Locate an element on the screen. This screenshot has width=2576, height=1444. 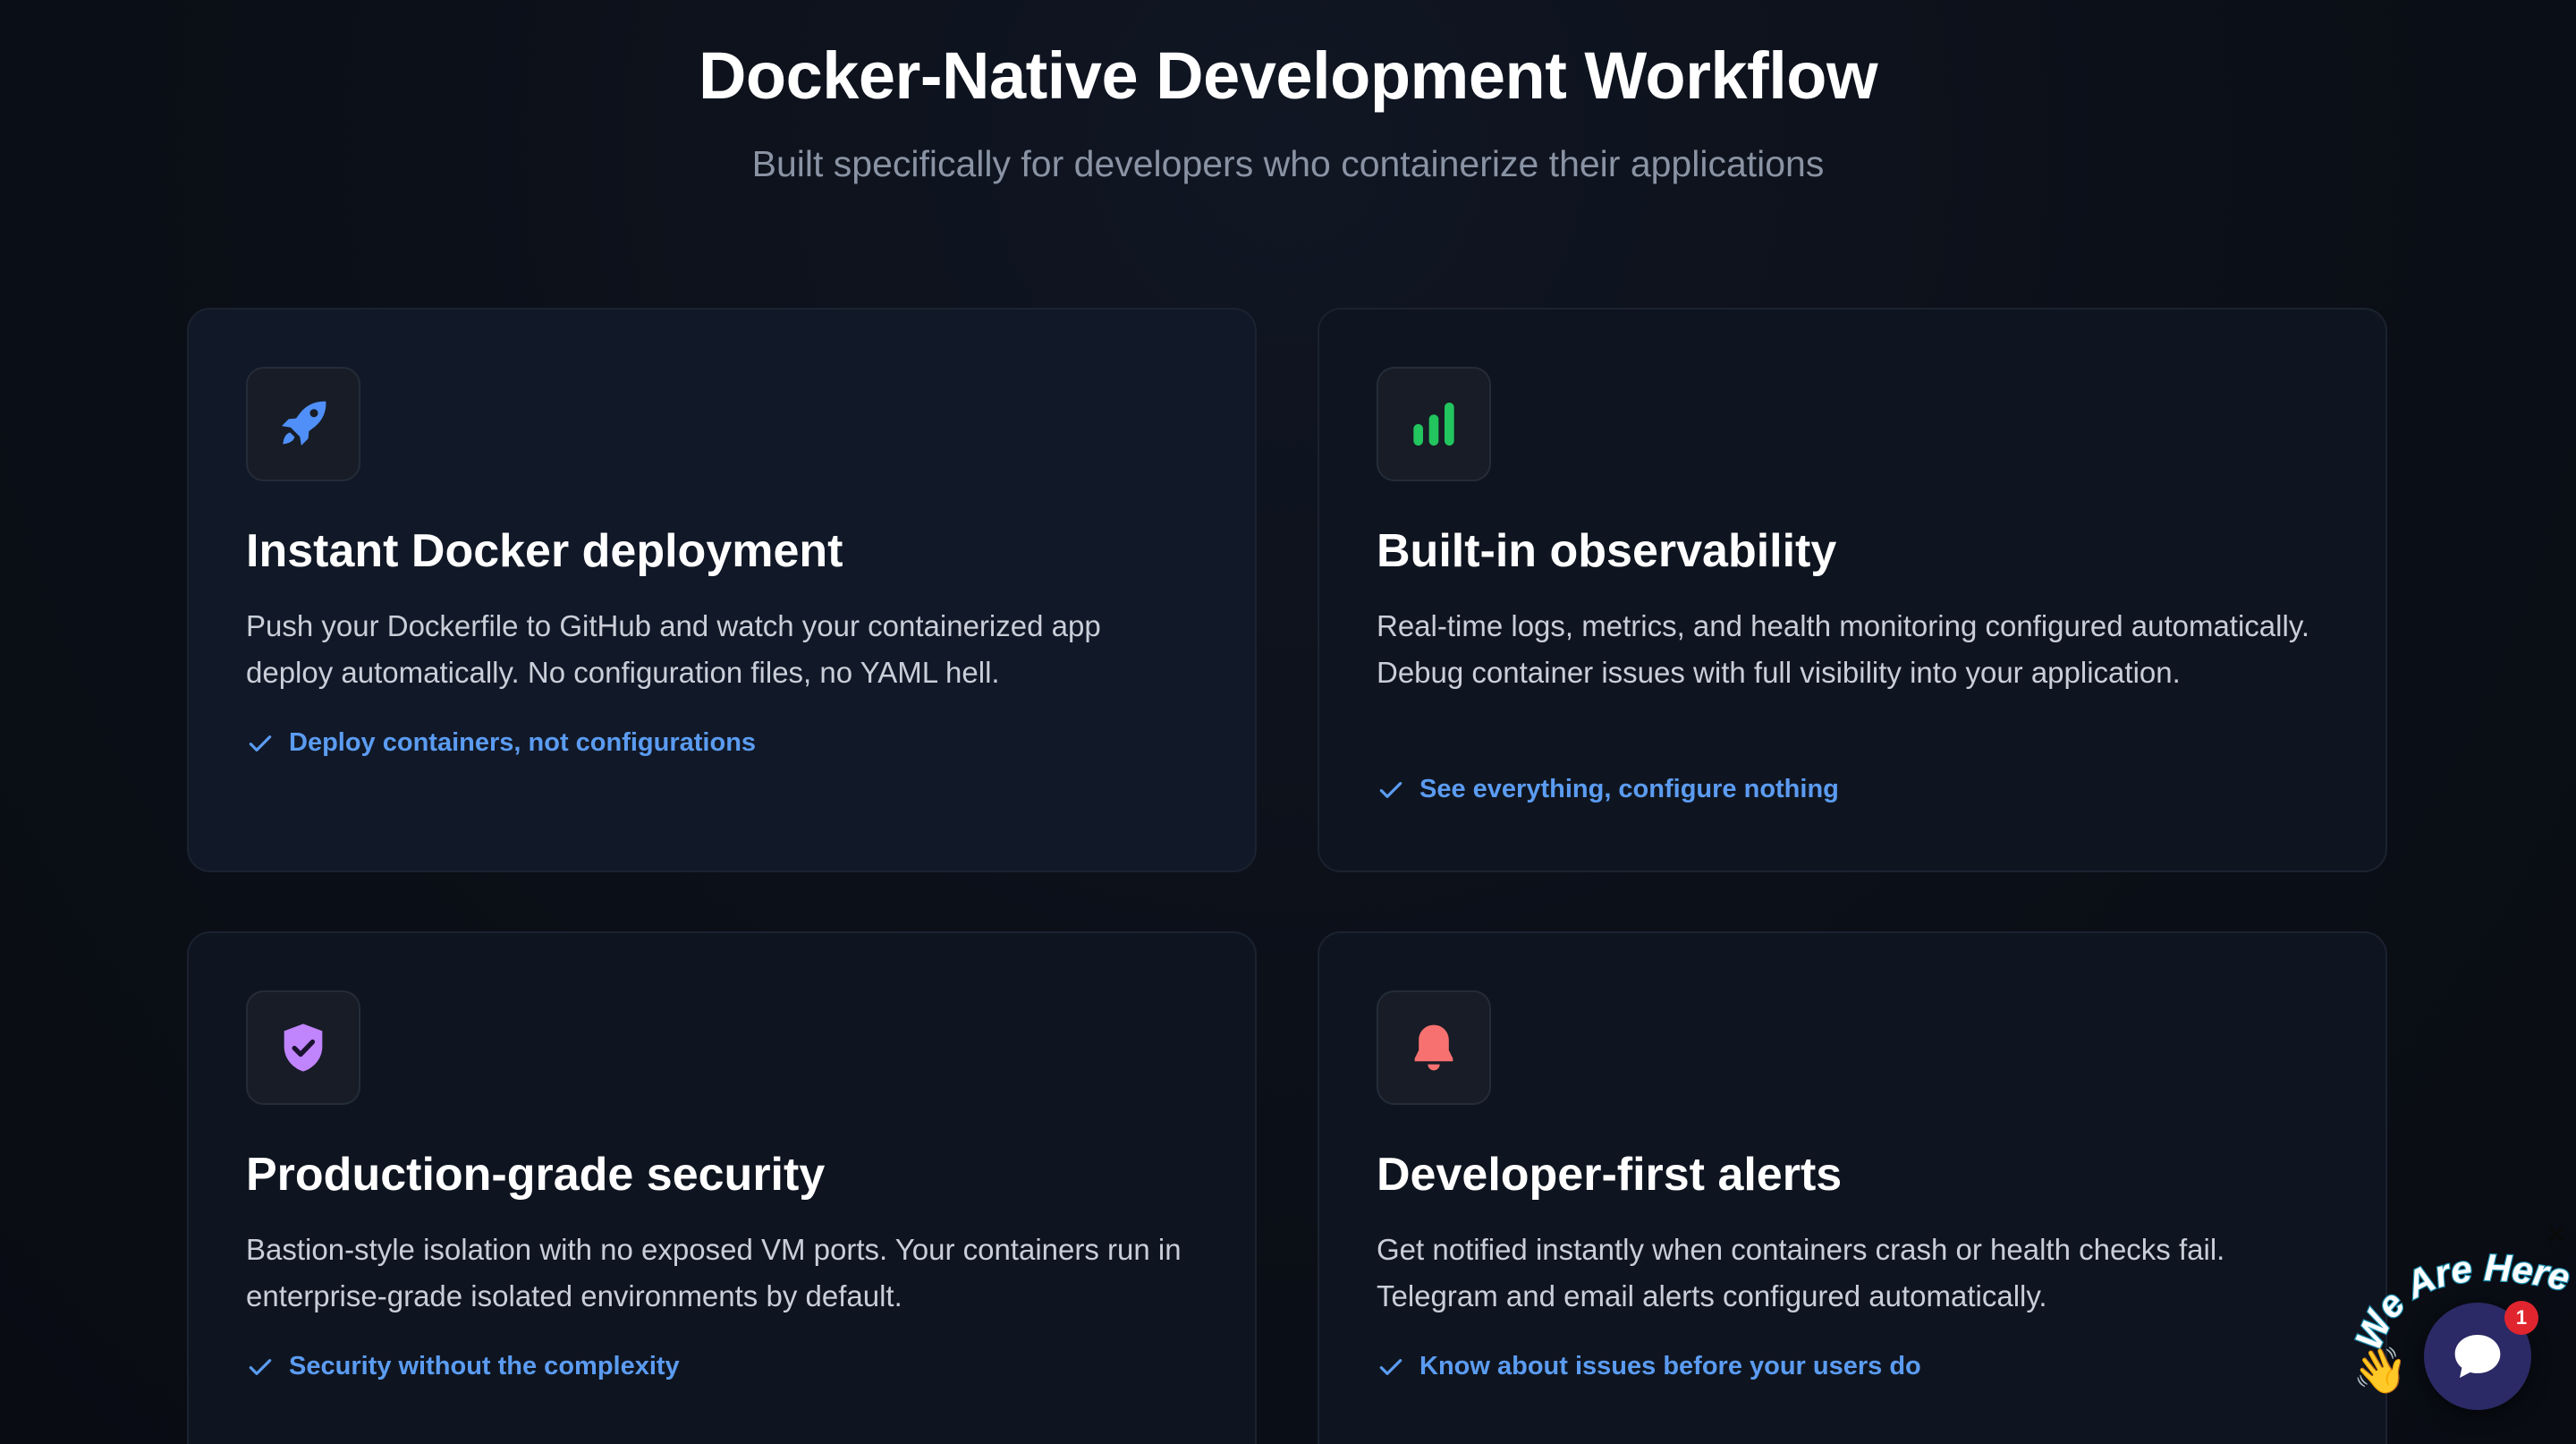
feature-highlight: Security without the complexity is located at coordinates (463, 1366).